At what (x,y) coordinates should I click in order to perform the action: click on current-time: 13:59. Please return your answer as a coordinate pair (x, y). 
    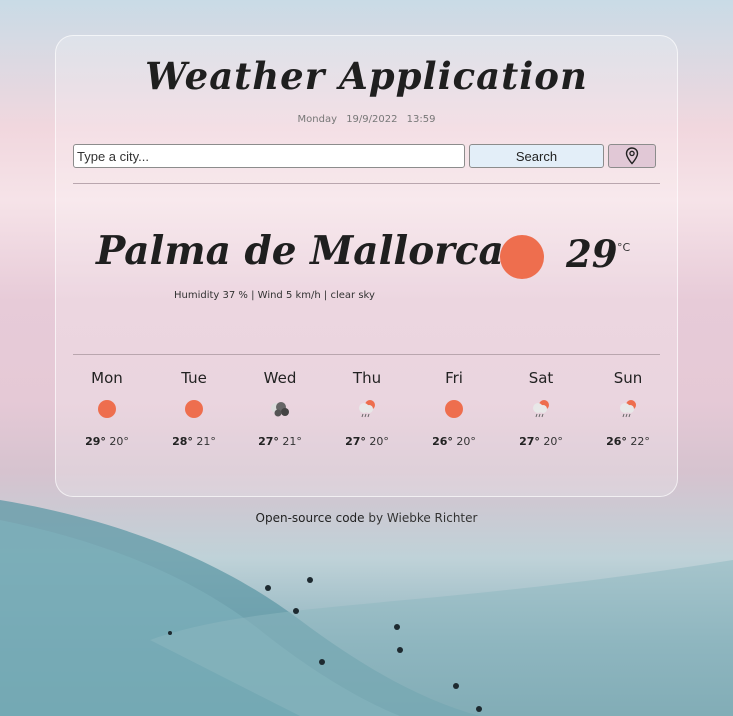
    Looking at the image, I should click on (421, 119).